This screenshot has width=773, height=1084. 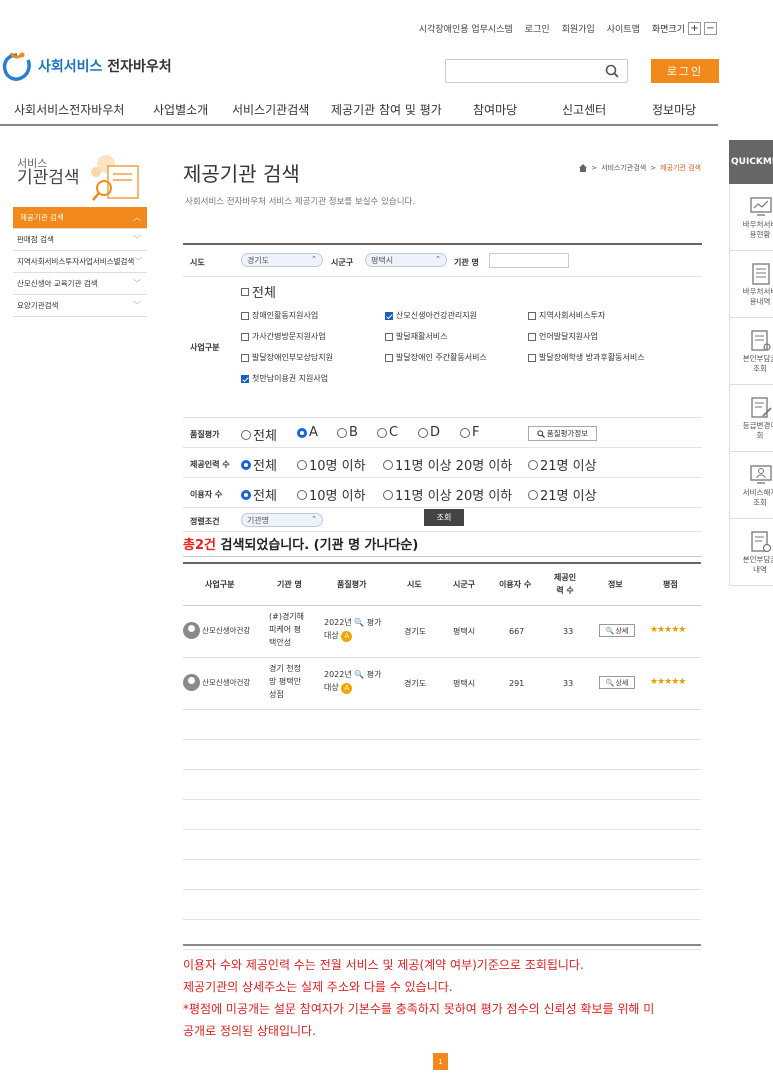 I want to click on business-checkbox-disability: 장애인활동지원사업, so click(x=279, y=315).